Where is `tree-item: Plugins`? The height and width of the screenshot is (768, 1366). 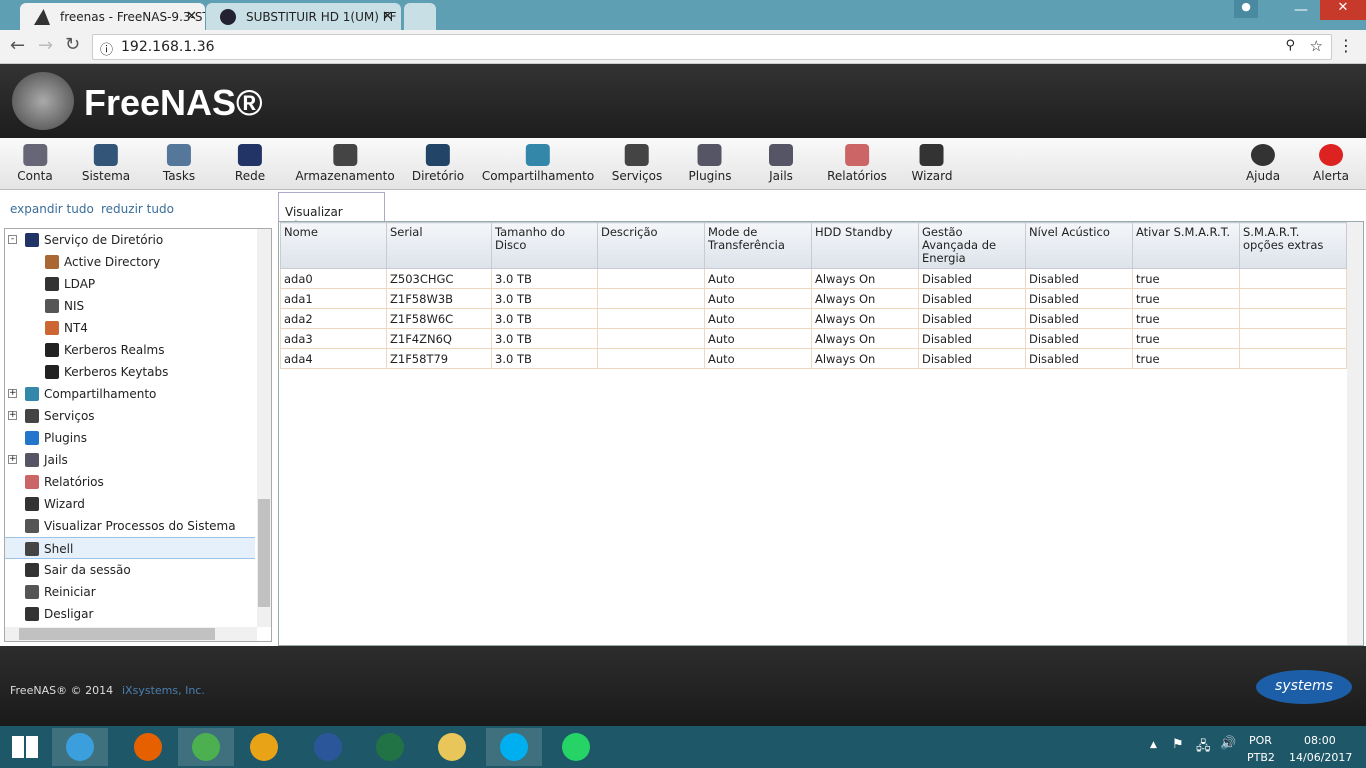
tree-item: Plugins is located at coordinates (130, 438).